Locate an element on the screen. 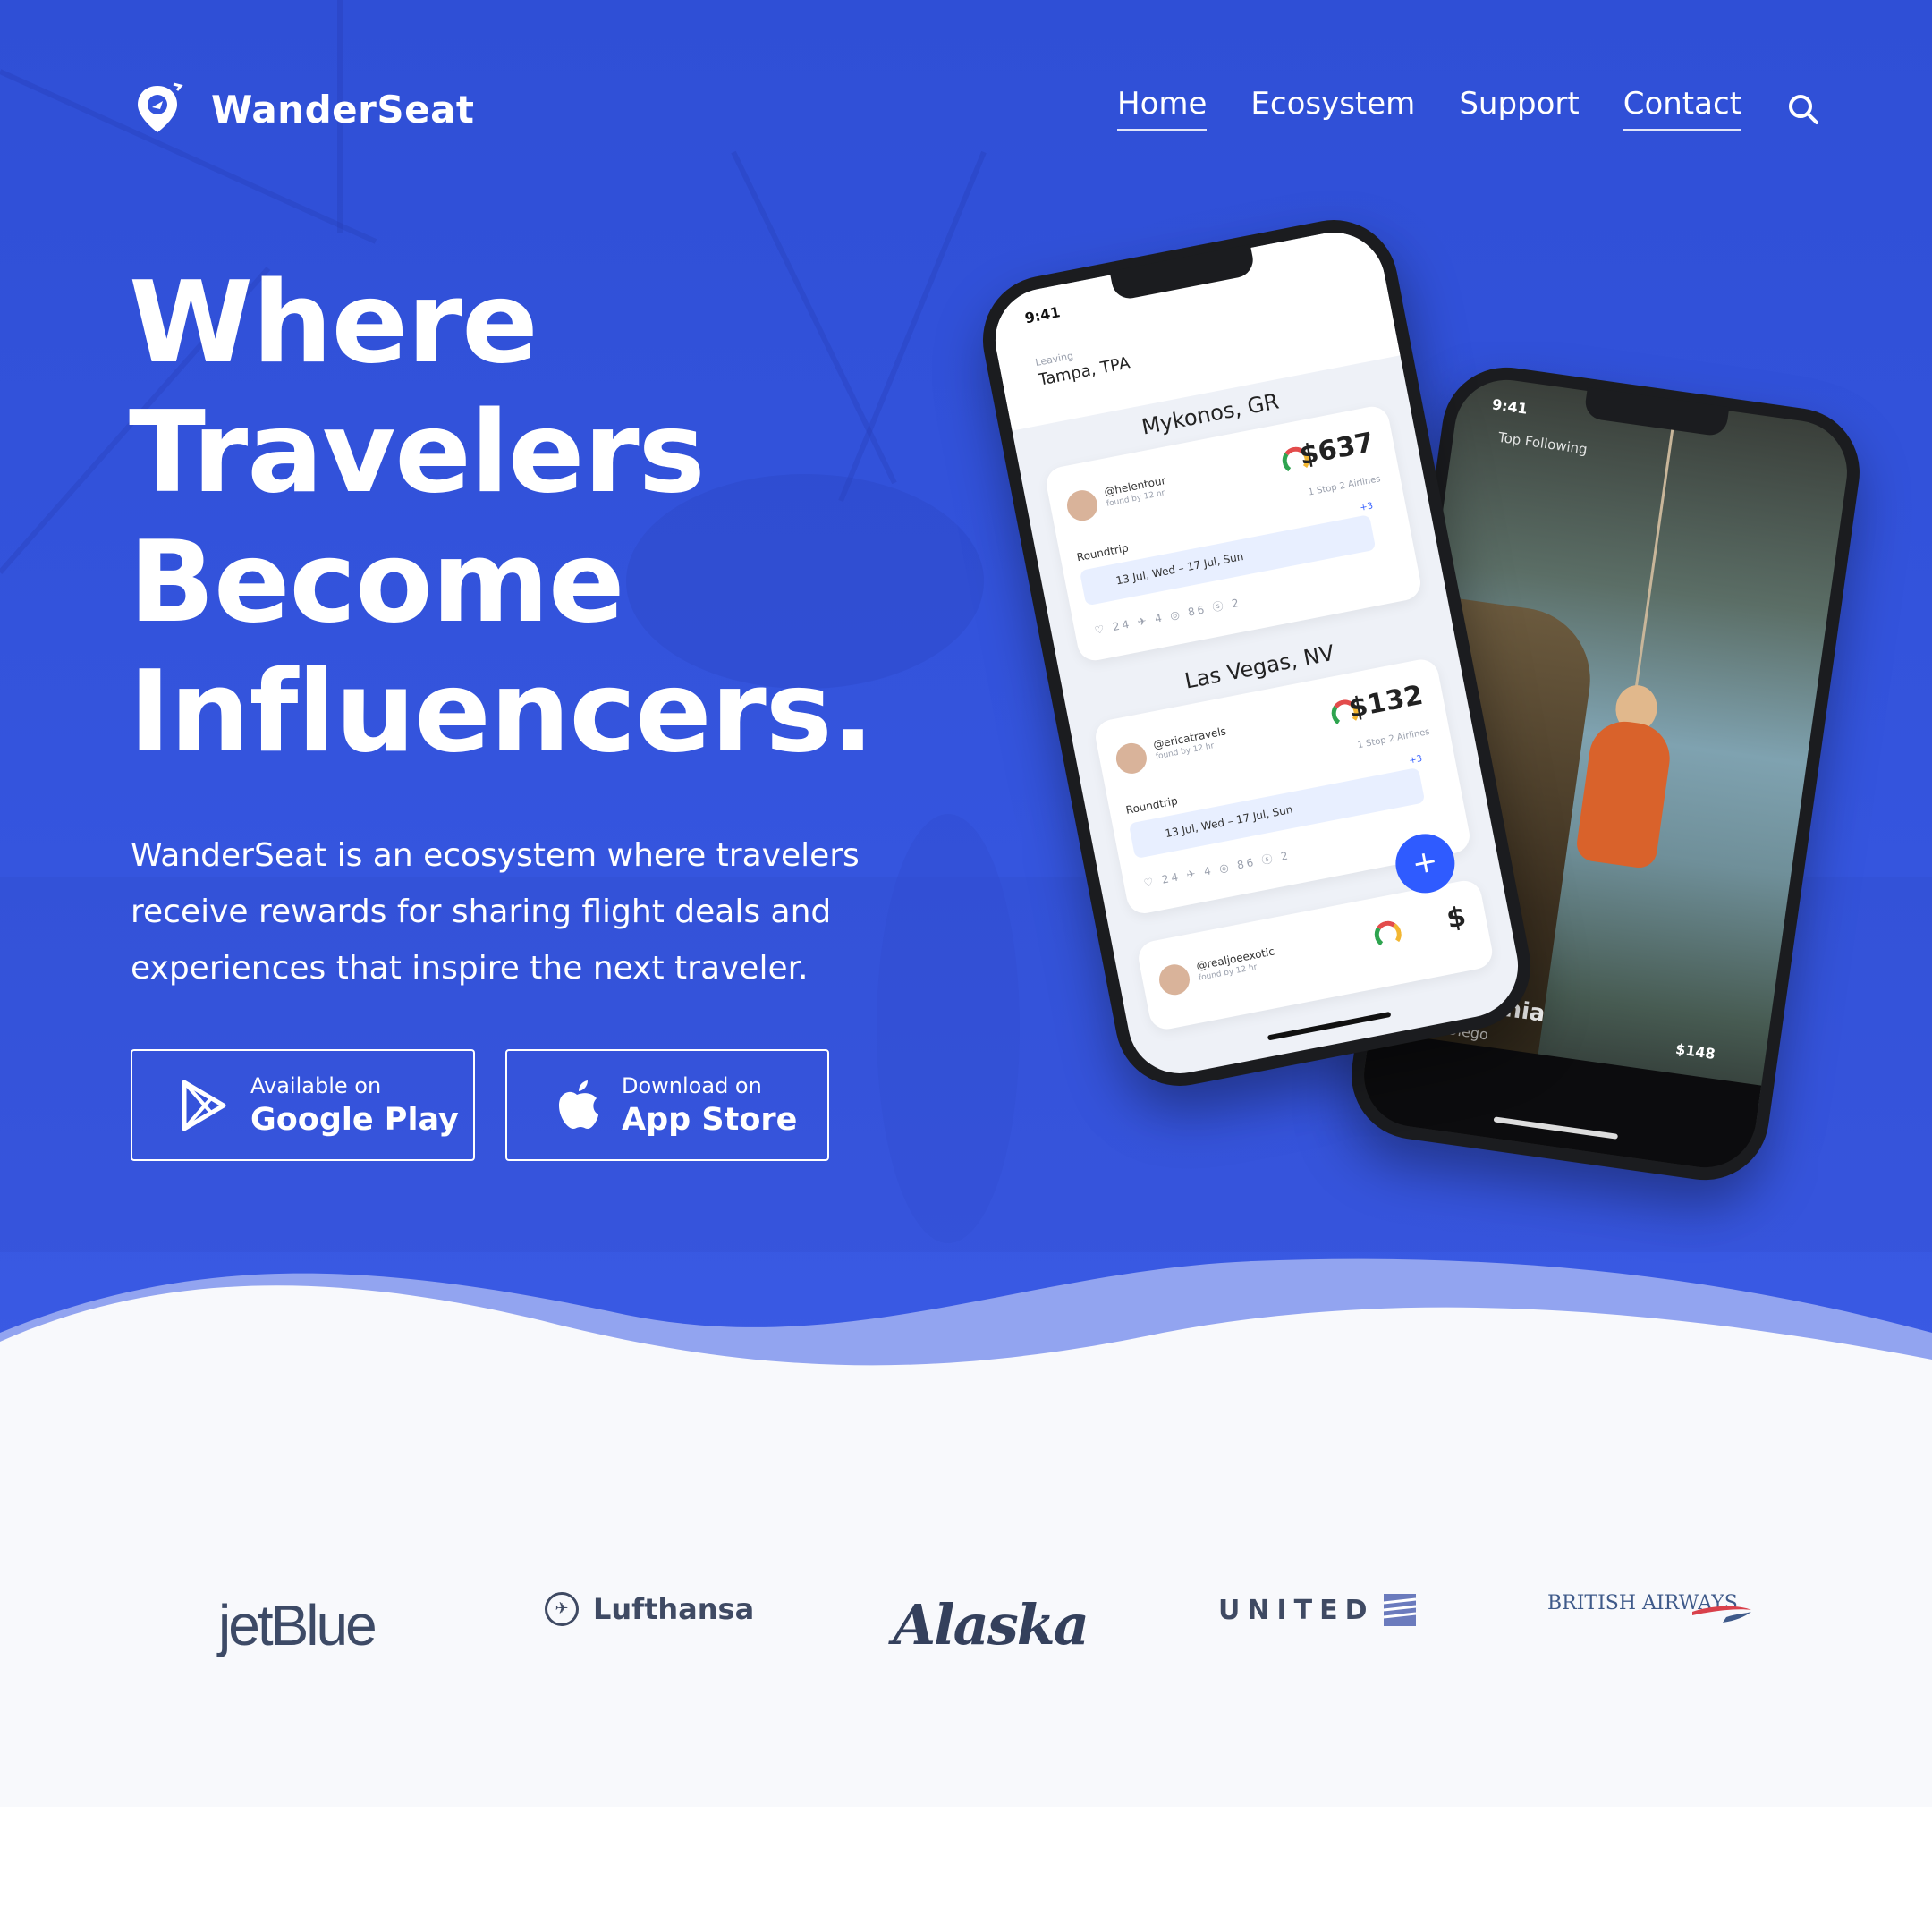  hero-wave is located at coordinates (966, 1326).